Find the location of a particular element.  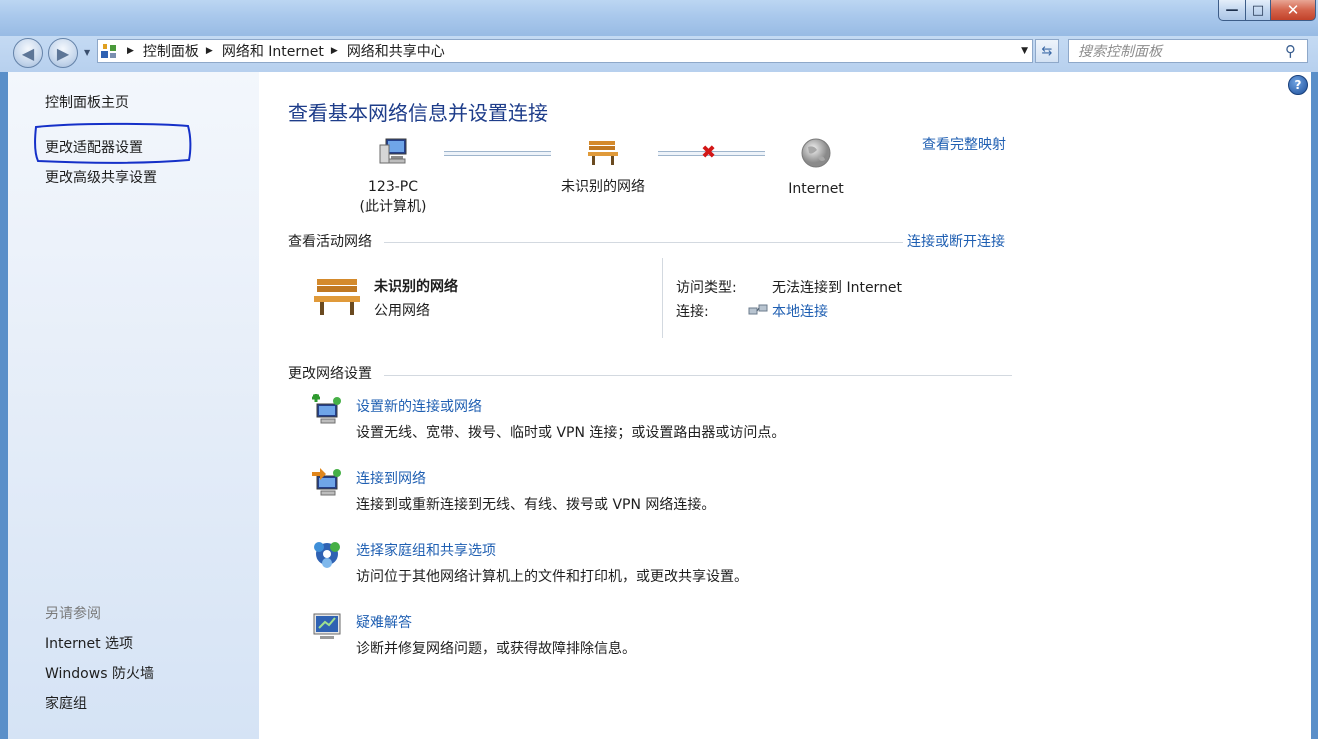

computer-icon is located at coordinates (393, 151).